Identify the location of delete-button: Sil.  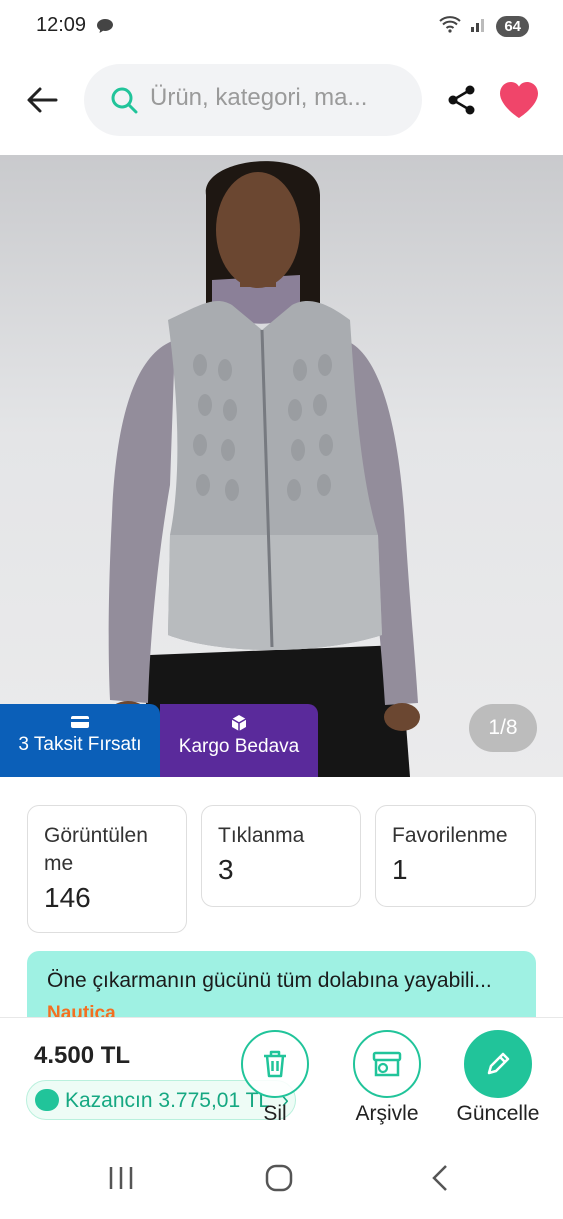
(275, 1078).